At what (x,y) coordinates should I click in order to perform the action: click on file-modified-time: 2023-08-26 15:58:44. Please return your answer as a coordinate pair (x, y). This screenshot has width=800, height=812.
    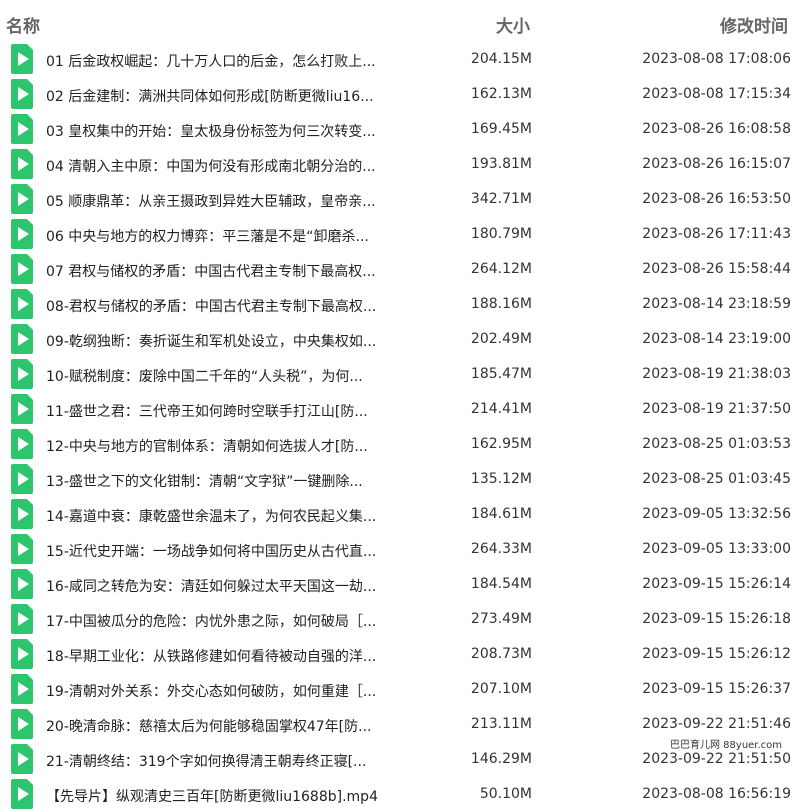
    Looking at the image, I should click on (716, 269).